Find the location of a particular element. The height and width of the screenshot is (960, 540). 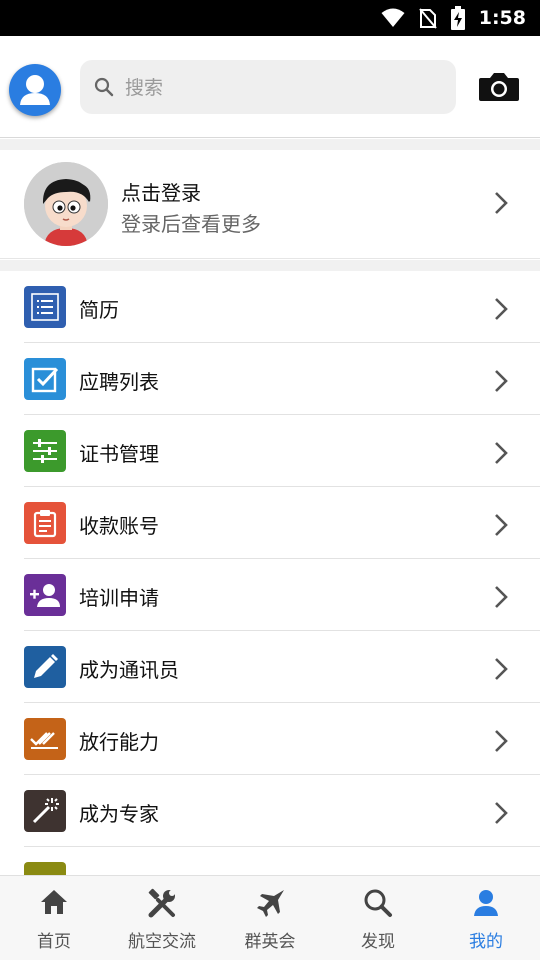

tab-heroes: 群英会 is located at coordinates (270, 918).